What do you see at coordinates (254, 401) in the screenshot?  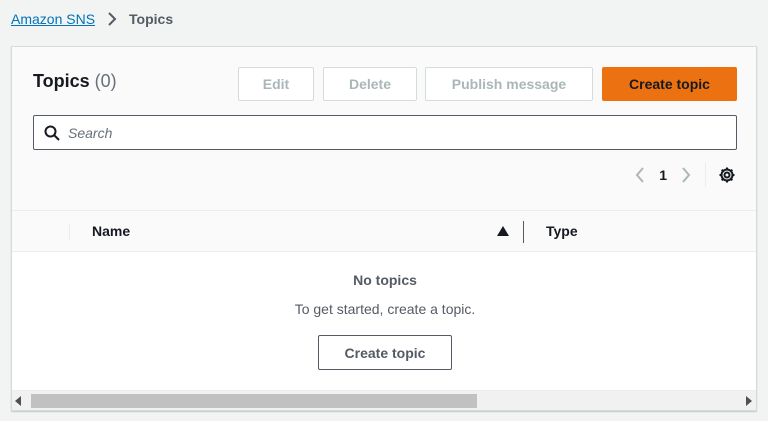 I see `scrollbar-thumb` at bounding box center [254, 401].